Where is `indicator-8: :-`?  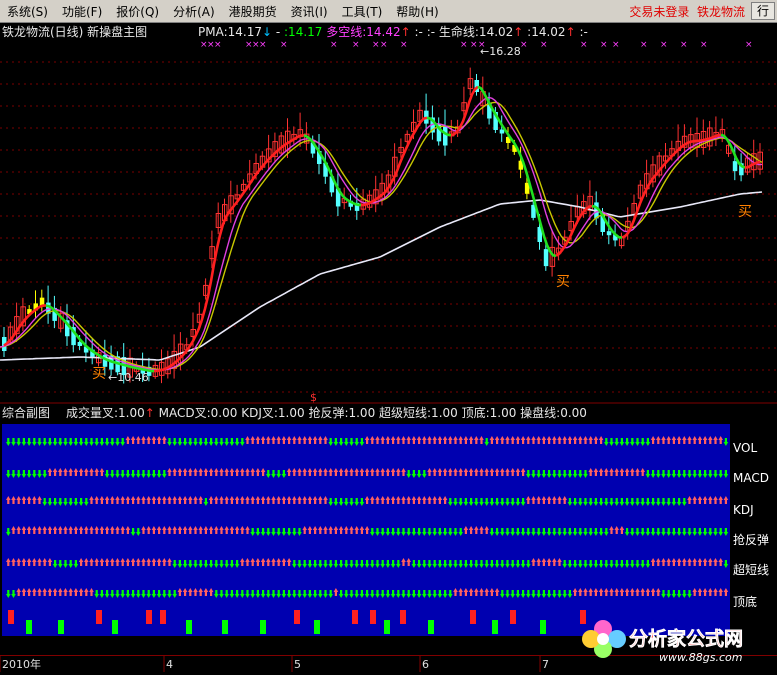
indicator-8: :- is located at coordinates (582, 32).